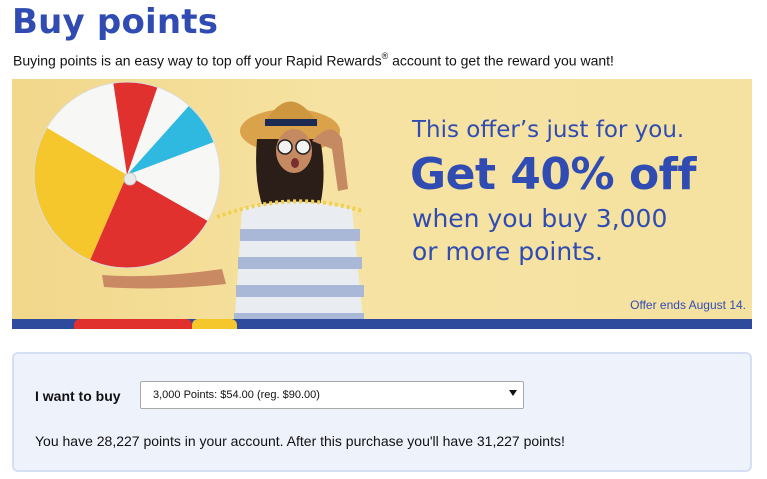 The width and height of the screenshot is (767, 479). What do you see at coordinates (507, 251) in the screenshot?
I see `offer-condition-line2: or more points.` at bounding box center [507, 251].